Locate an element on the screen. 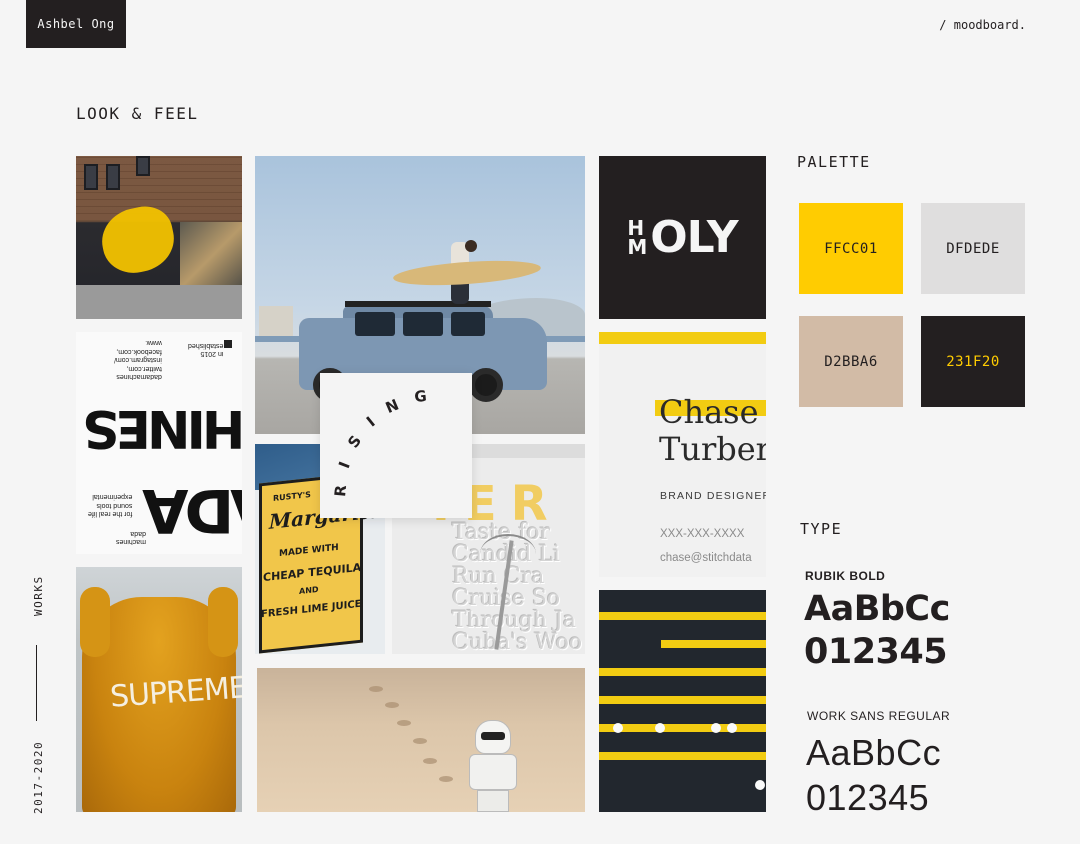  brand-logo: Ashbel Ong is located at coordinates (76, 24).